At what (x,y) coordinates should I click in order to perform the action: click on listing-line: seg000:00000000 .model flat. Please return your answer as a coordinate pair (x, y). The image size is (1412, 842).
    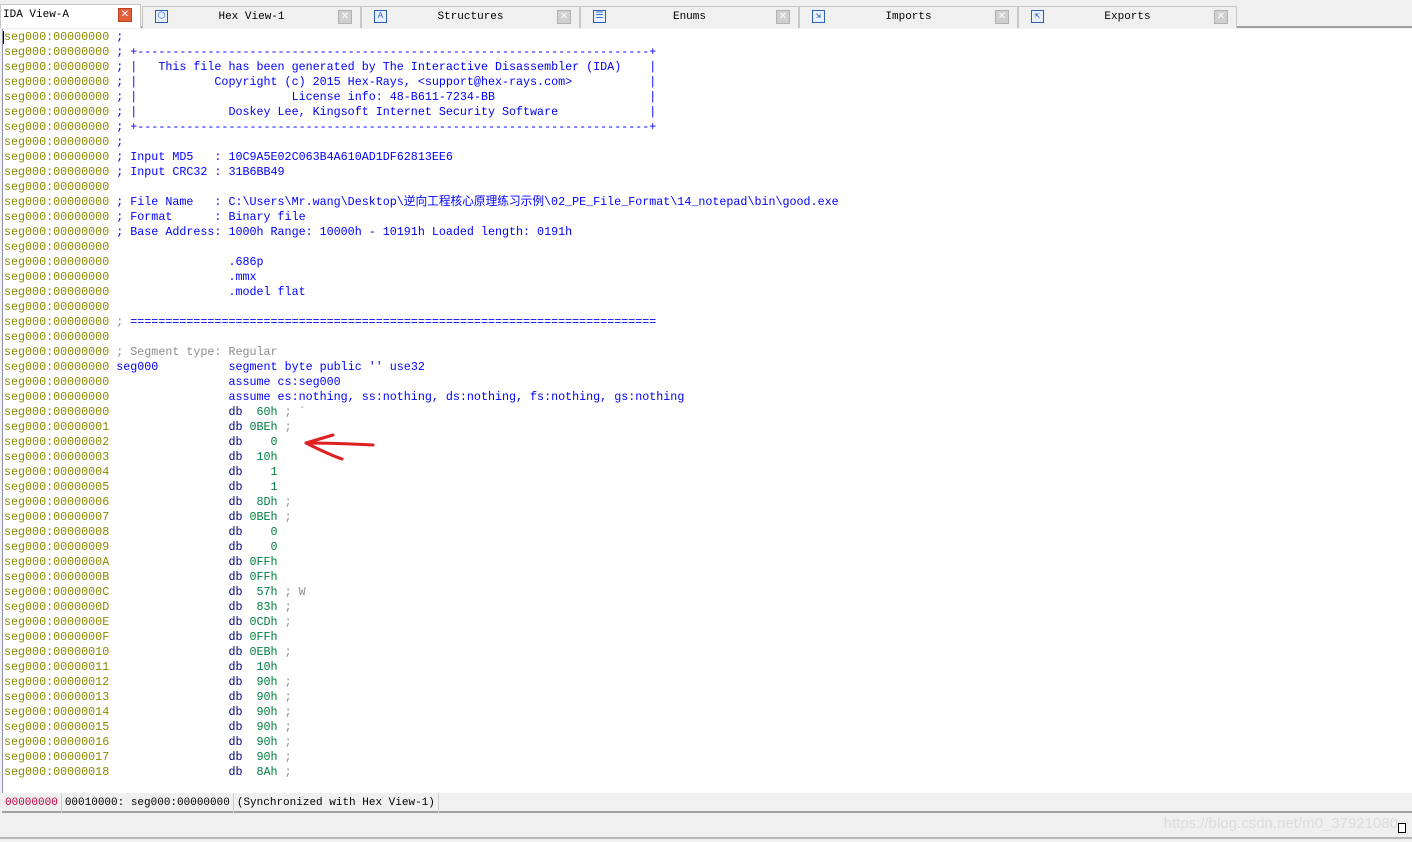
    Looking at the image, I should click on (421, 292).